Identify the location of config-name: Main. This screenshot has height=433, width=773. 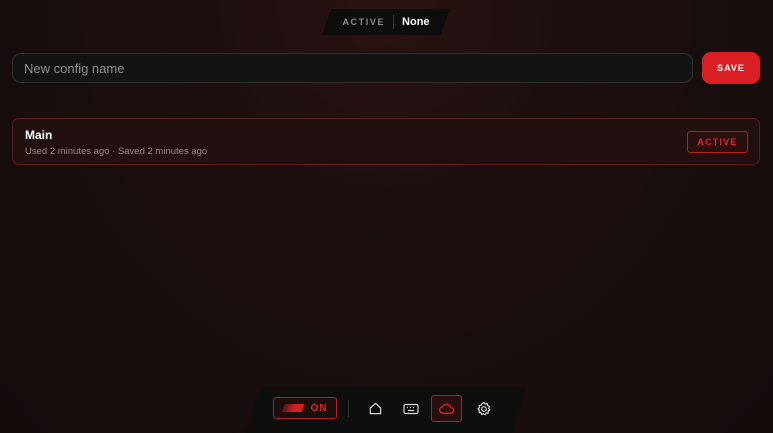
(39, 135).